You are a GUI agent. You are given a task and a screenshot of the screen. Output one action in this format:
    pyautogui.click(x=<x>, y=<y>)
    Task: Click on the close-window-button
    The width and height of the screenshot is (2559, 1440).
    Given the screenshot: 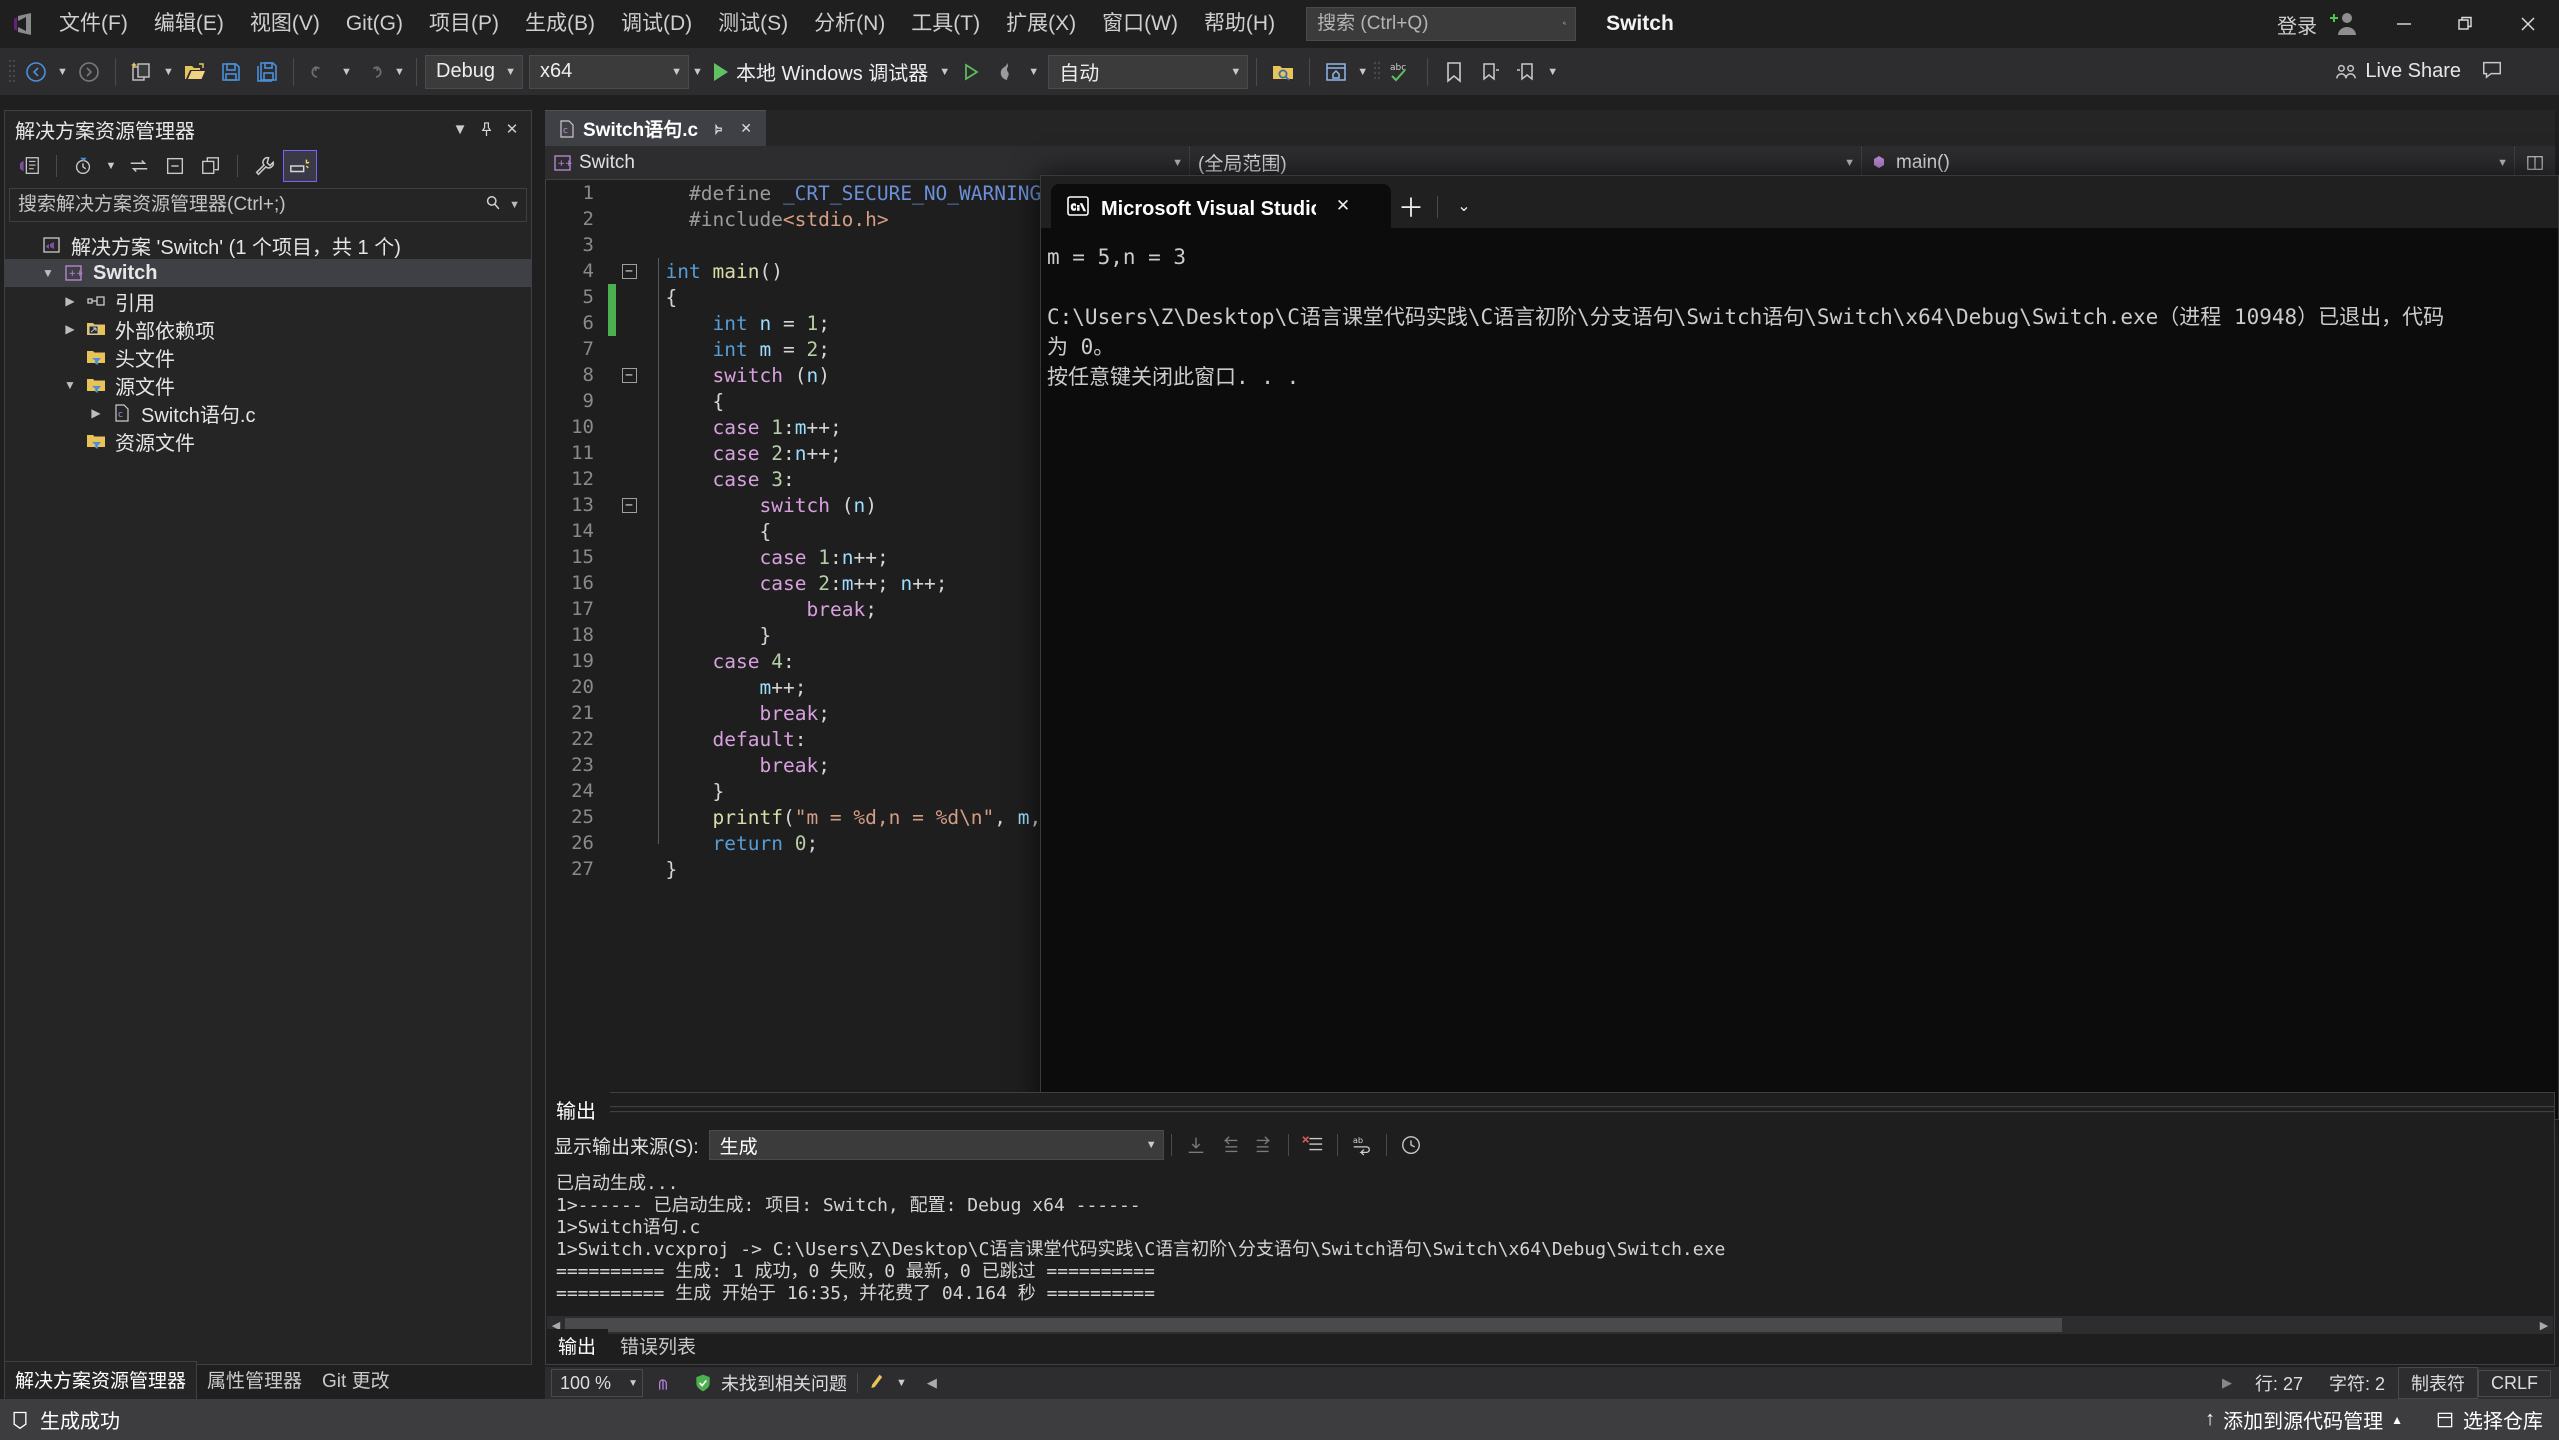 What is the action you would take?
    pyautogui.click(x=2528, y=24)
    